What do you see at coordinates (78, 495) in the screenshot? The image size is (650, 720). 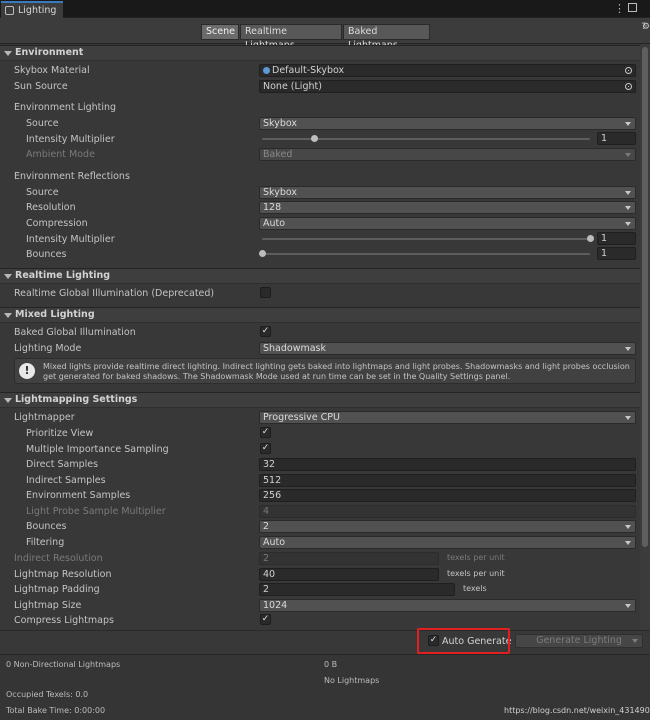 I see `env-samples-label: Environment Samples` at bounding box center [78, 495].